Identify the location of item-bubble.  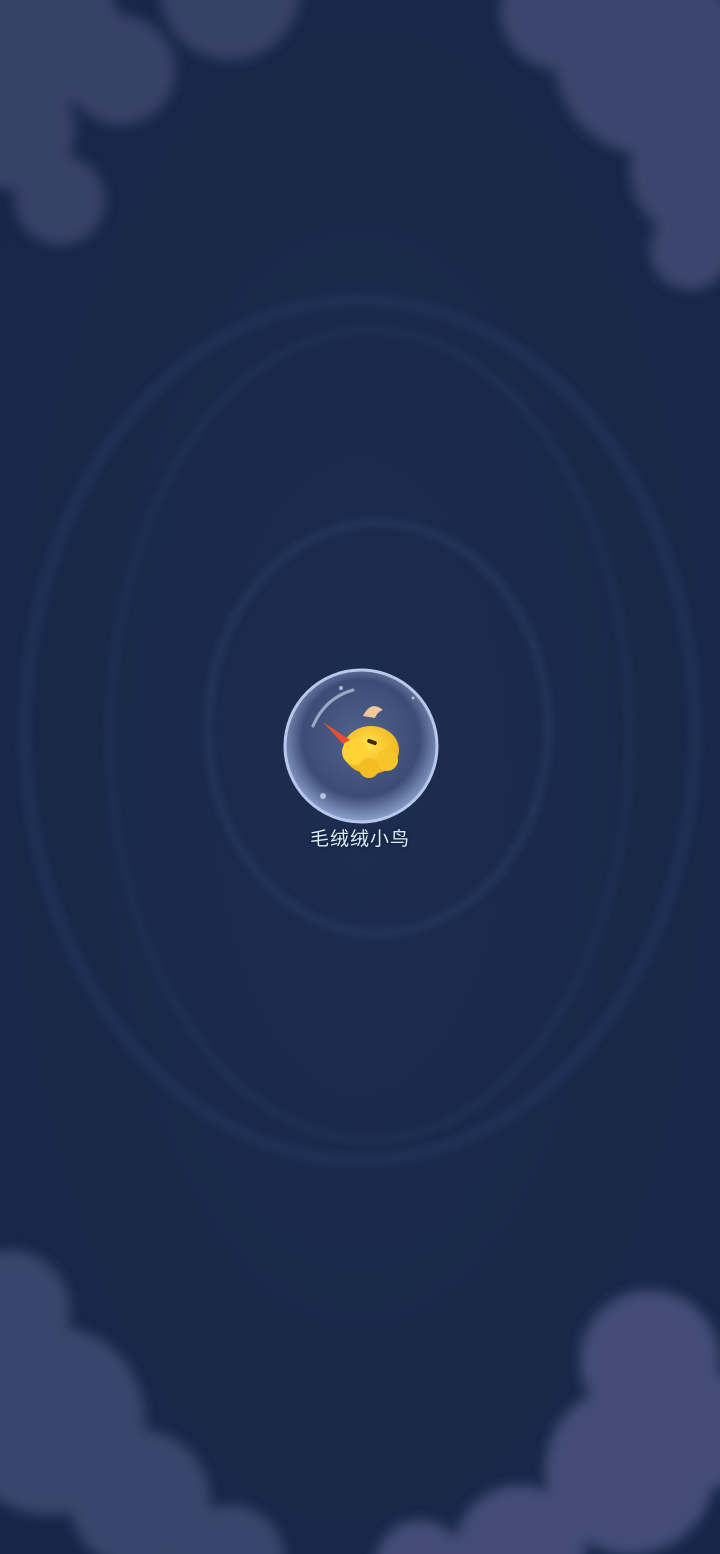
(361, 746).